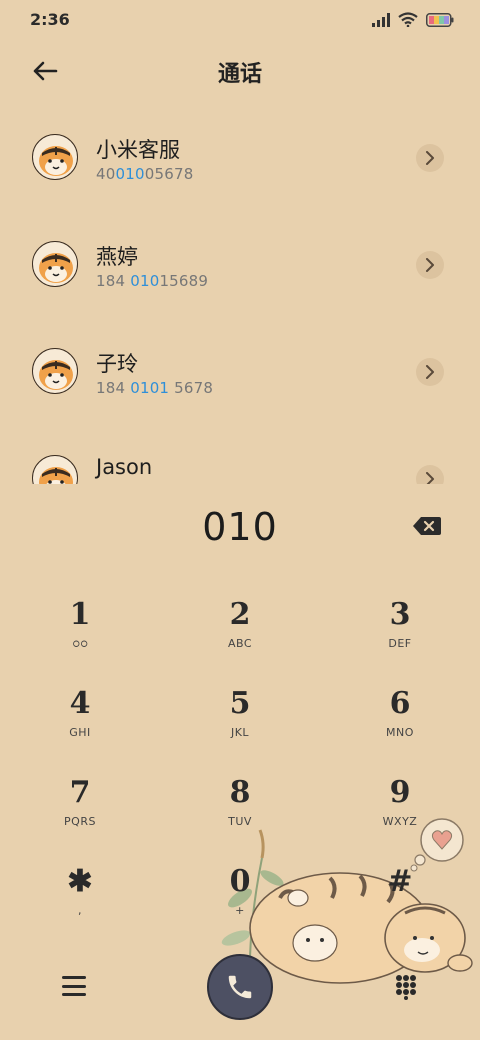 This screenshot has height=1040, width=480. What do you see at coordinates (440, 19) in the screenshot?
I see `battery-icon` at bounding box center [440, 19].